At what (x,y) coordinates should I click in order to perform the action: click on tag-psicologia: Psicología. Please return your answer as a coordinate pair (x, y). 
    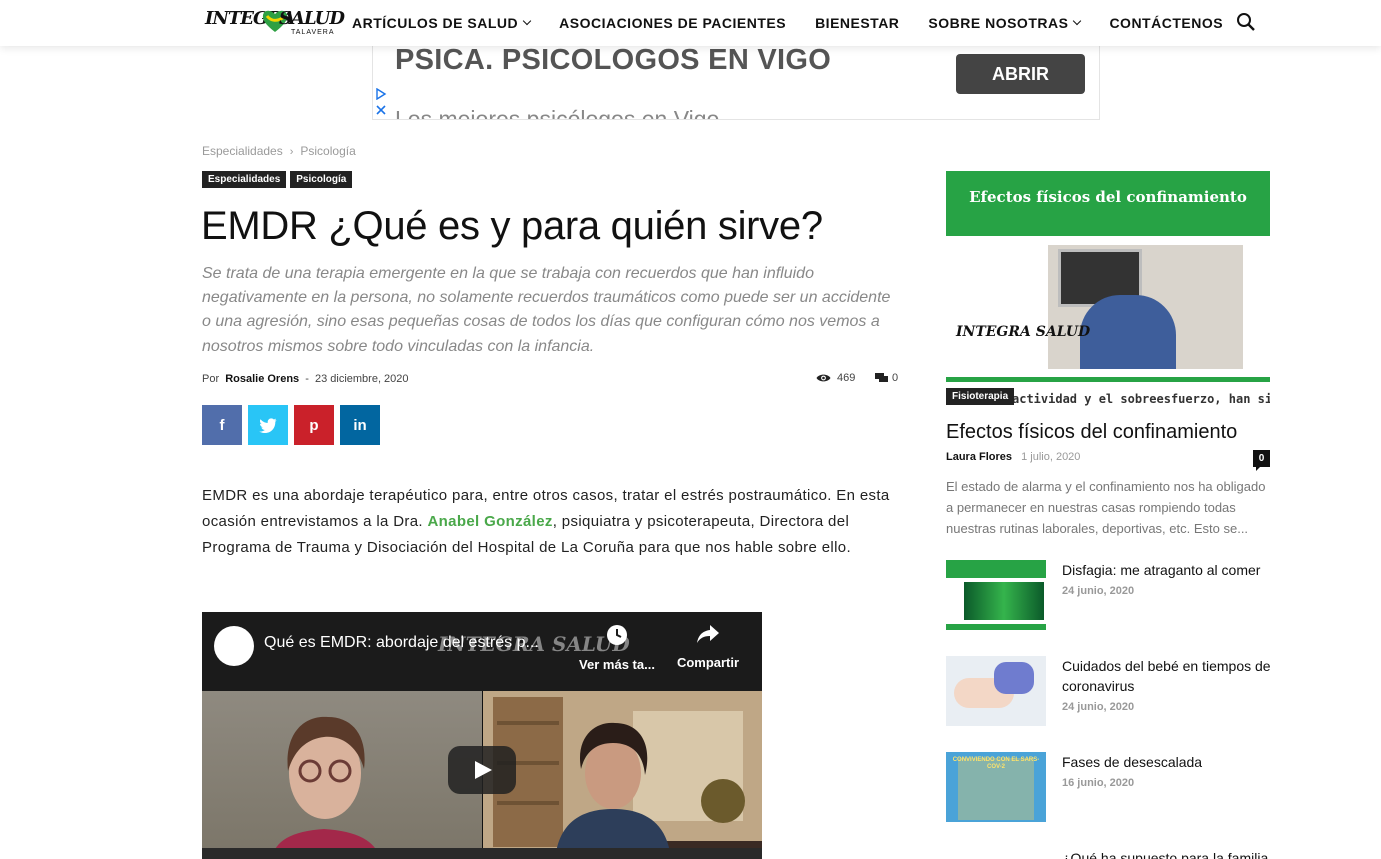
    Looking at the image, I should click on (321, 179).